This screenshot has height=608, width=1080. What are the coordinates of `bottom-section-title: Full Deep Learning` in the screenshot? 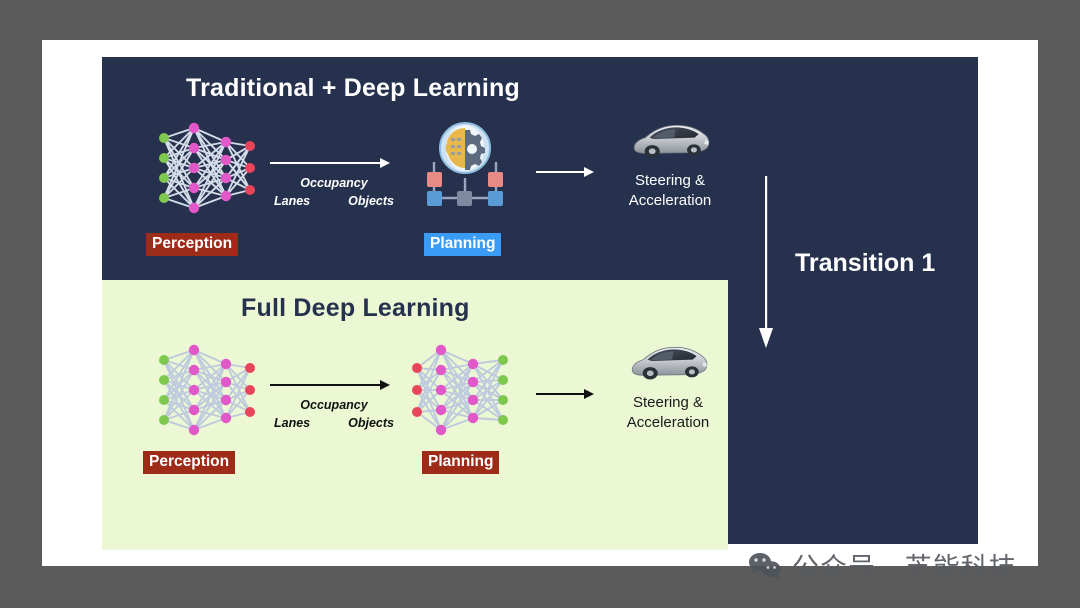 It's located at (355, 308).